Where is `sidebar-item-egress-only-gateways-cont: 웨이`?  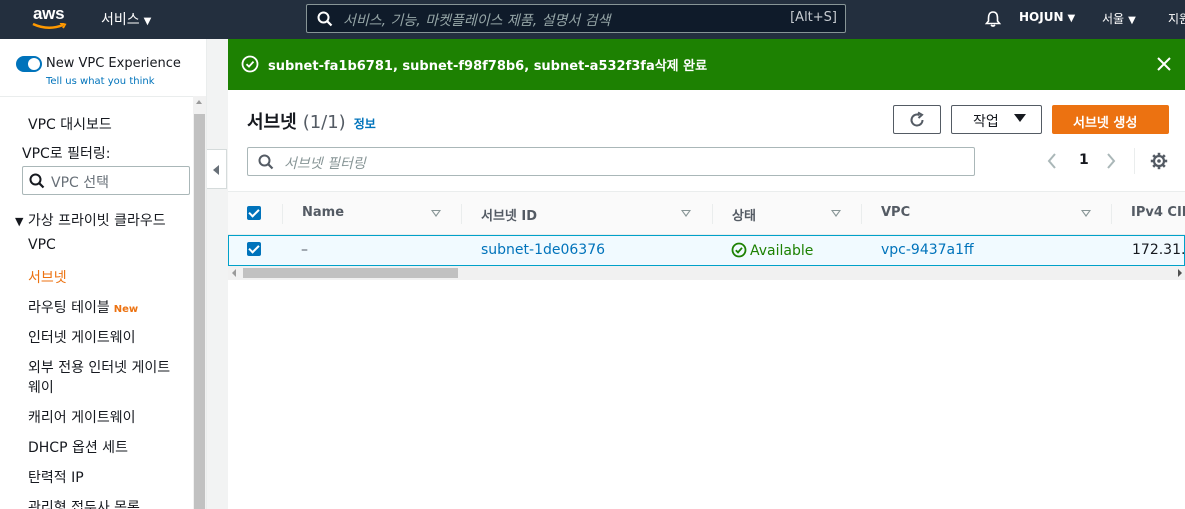 sidebar-item-egress-only-gateways-cont: 웨이 is located at coordinates (41, 387).